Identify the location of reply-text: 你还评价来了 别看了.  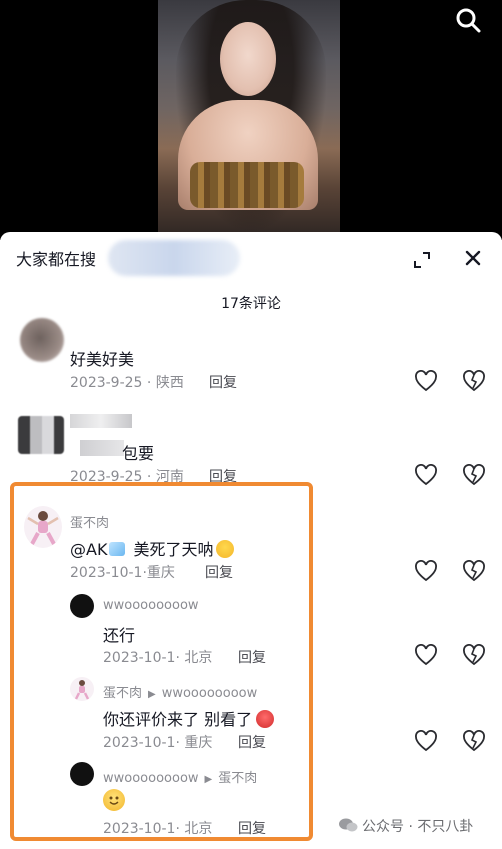
(189, 718).